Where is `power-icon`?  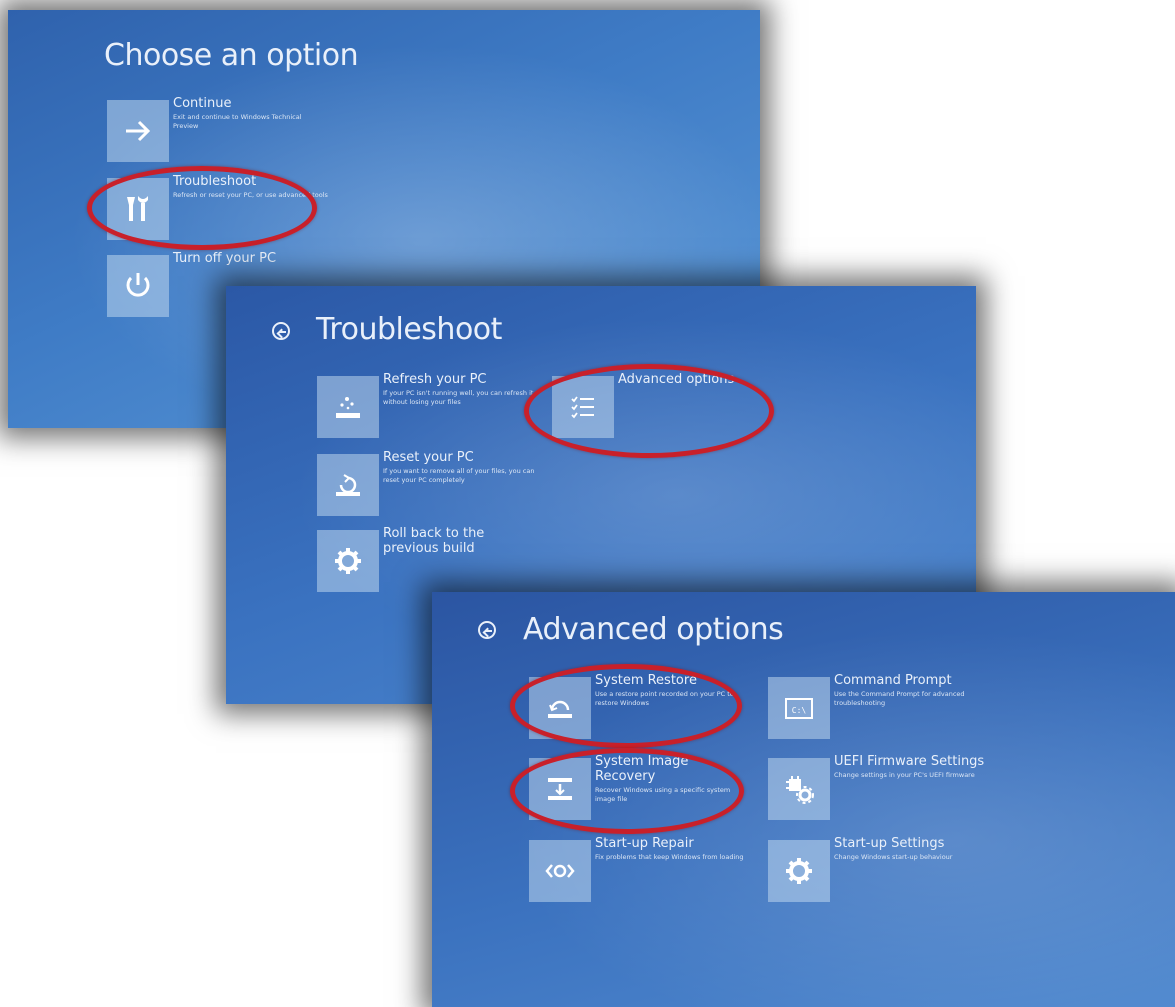 power-icon is located at coordinates (138, 286).